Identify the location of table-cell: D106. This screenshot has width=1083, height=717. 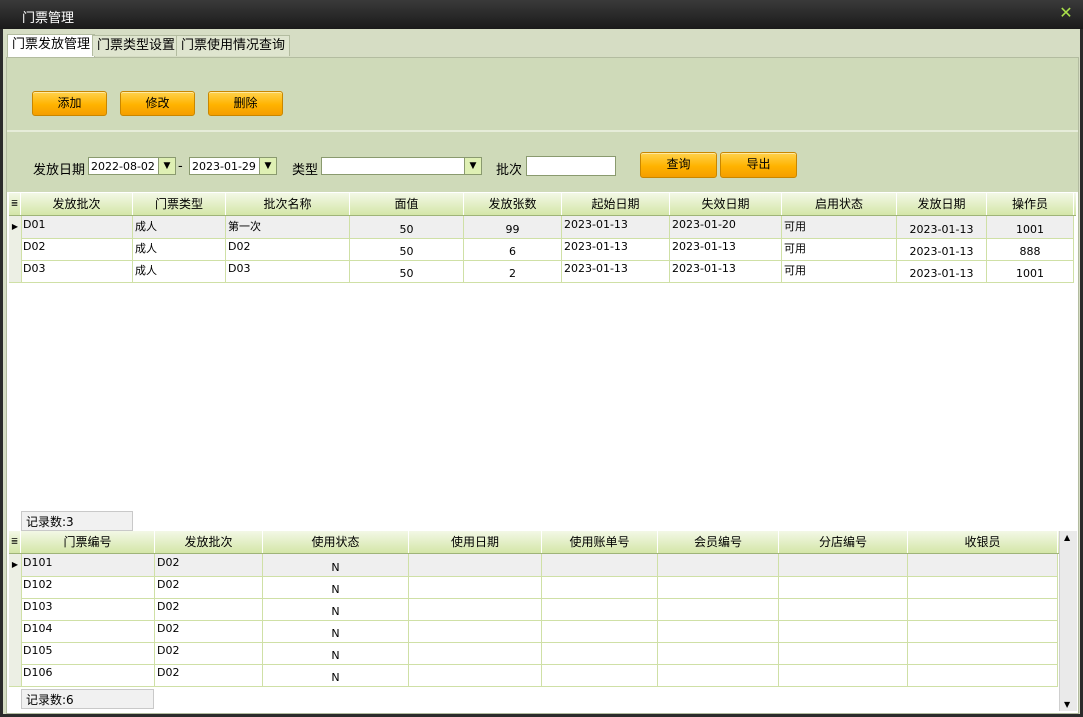
(88, 675).